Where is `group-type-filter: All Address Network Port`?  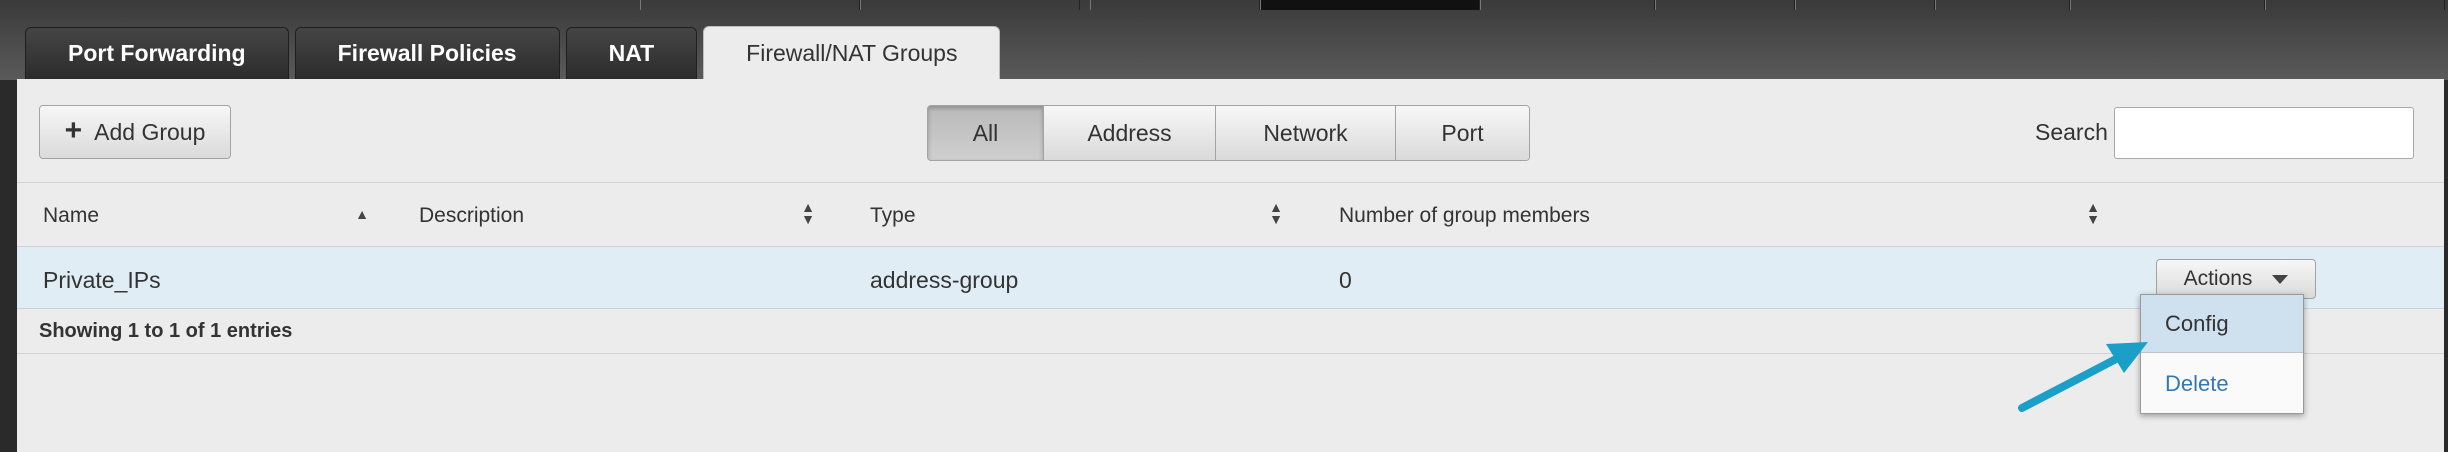 group-type-filter: All Address Network Port is located at coordinates (1228, 133).